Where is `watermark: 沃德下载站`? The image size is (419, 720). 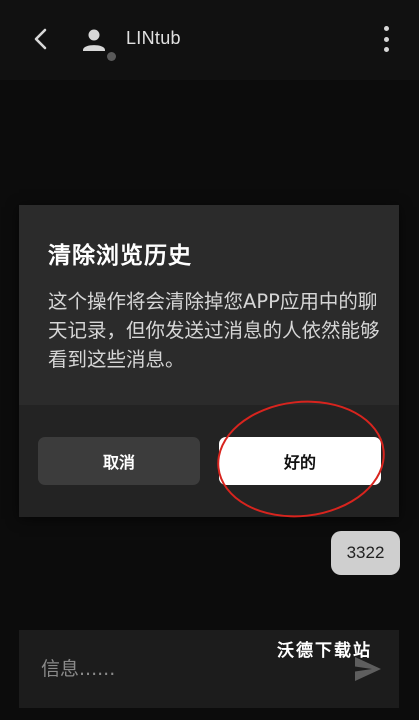 watermark: 沃德下载站 is located at coordinates (324, 651).